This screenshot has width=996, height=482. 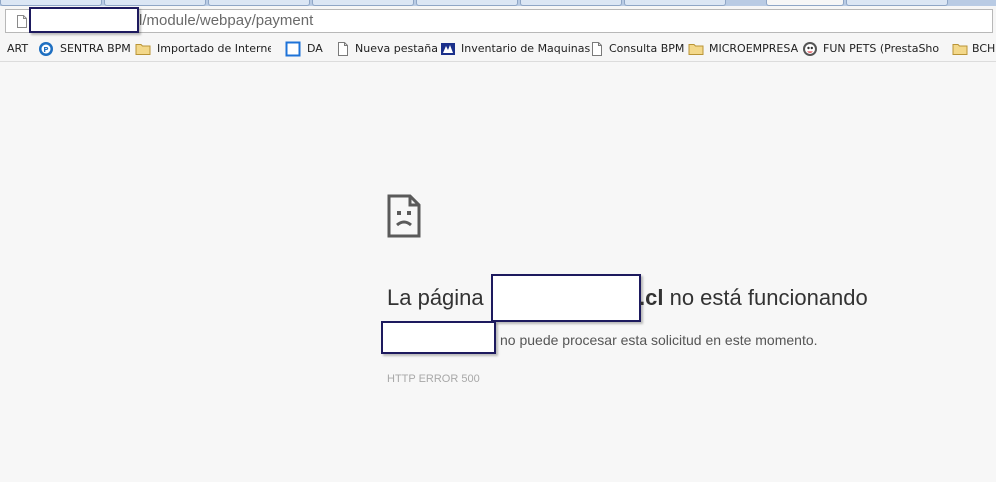 I want to click on bookmark-label: BCH, so click(x=984, y=48).